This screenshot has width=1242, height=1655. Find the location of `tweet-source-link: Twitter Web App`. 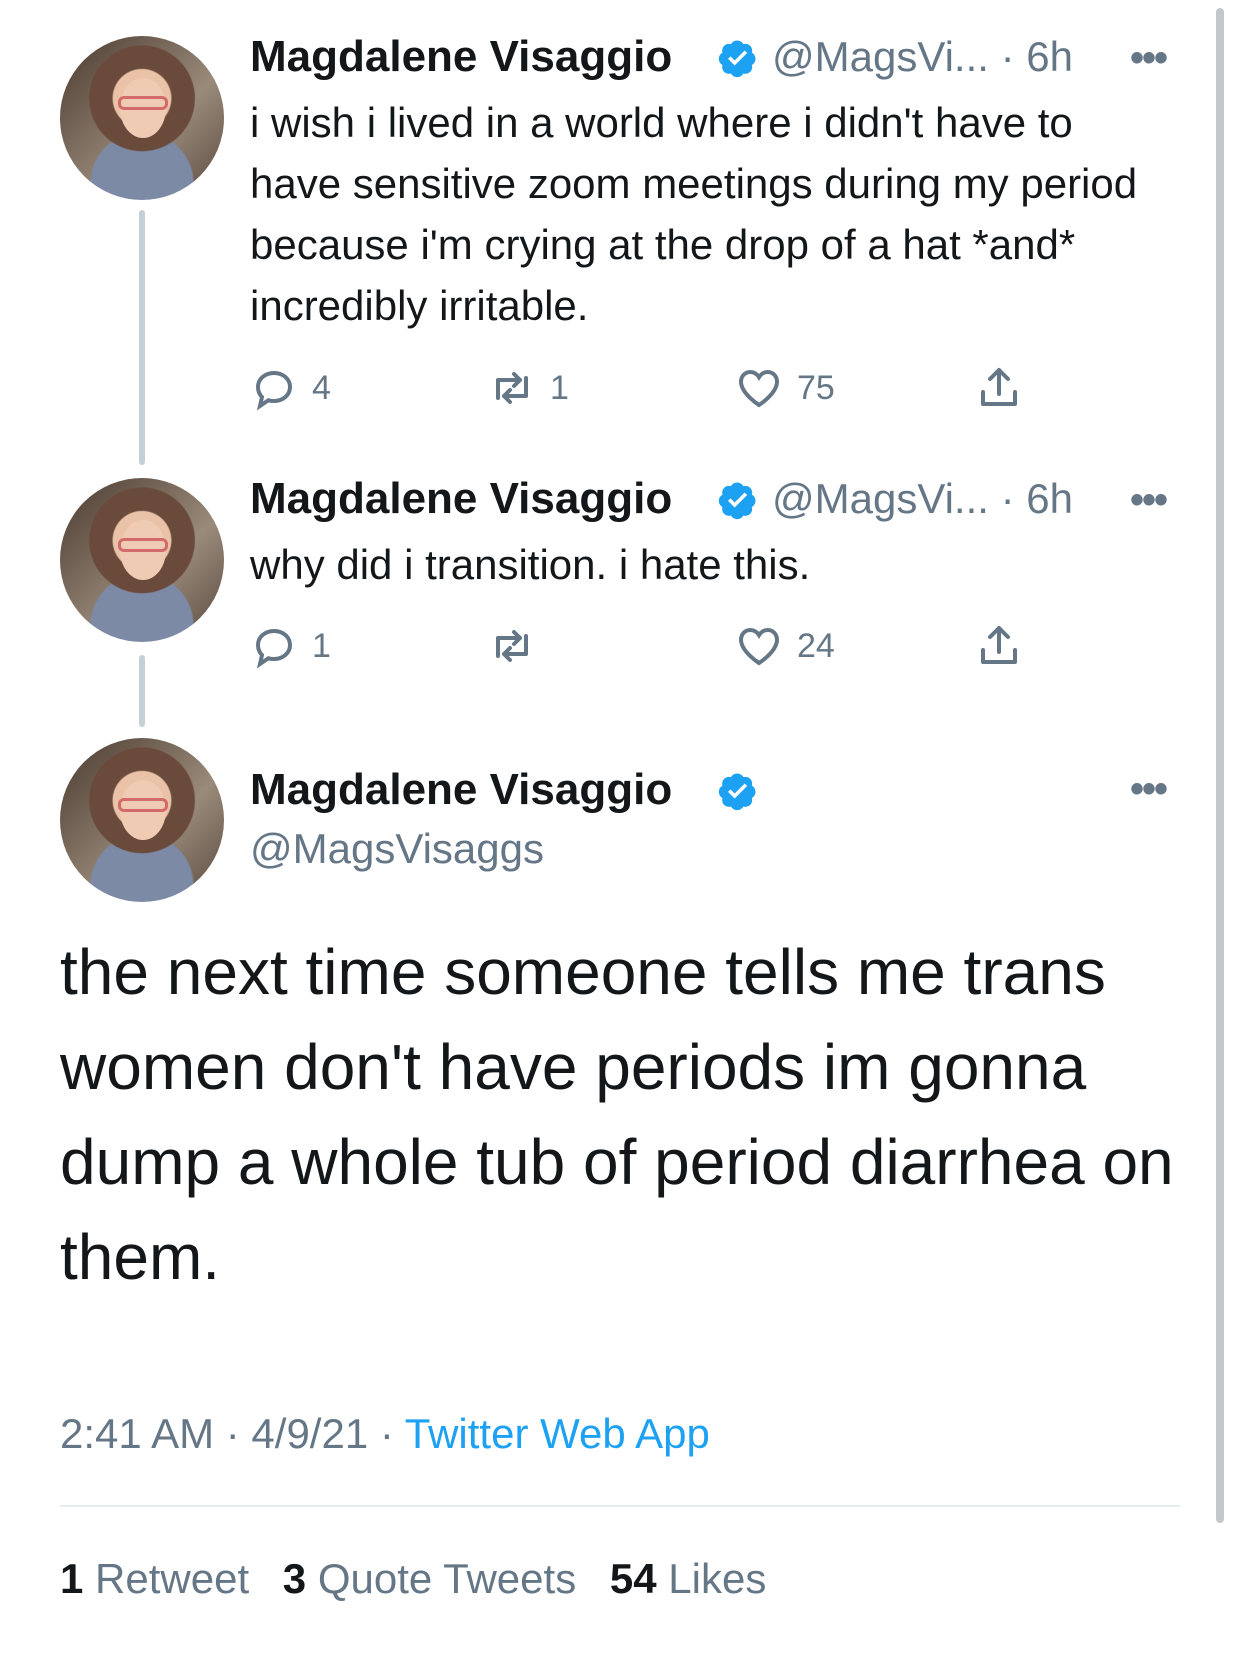

tweet-source-link: Twitter Web App is located at coordinates (557, 1433).